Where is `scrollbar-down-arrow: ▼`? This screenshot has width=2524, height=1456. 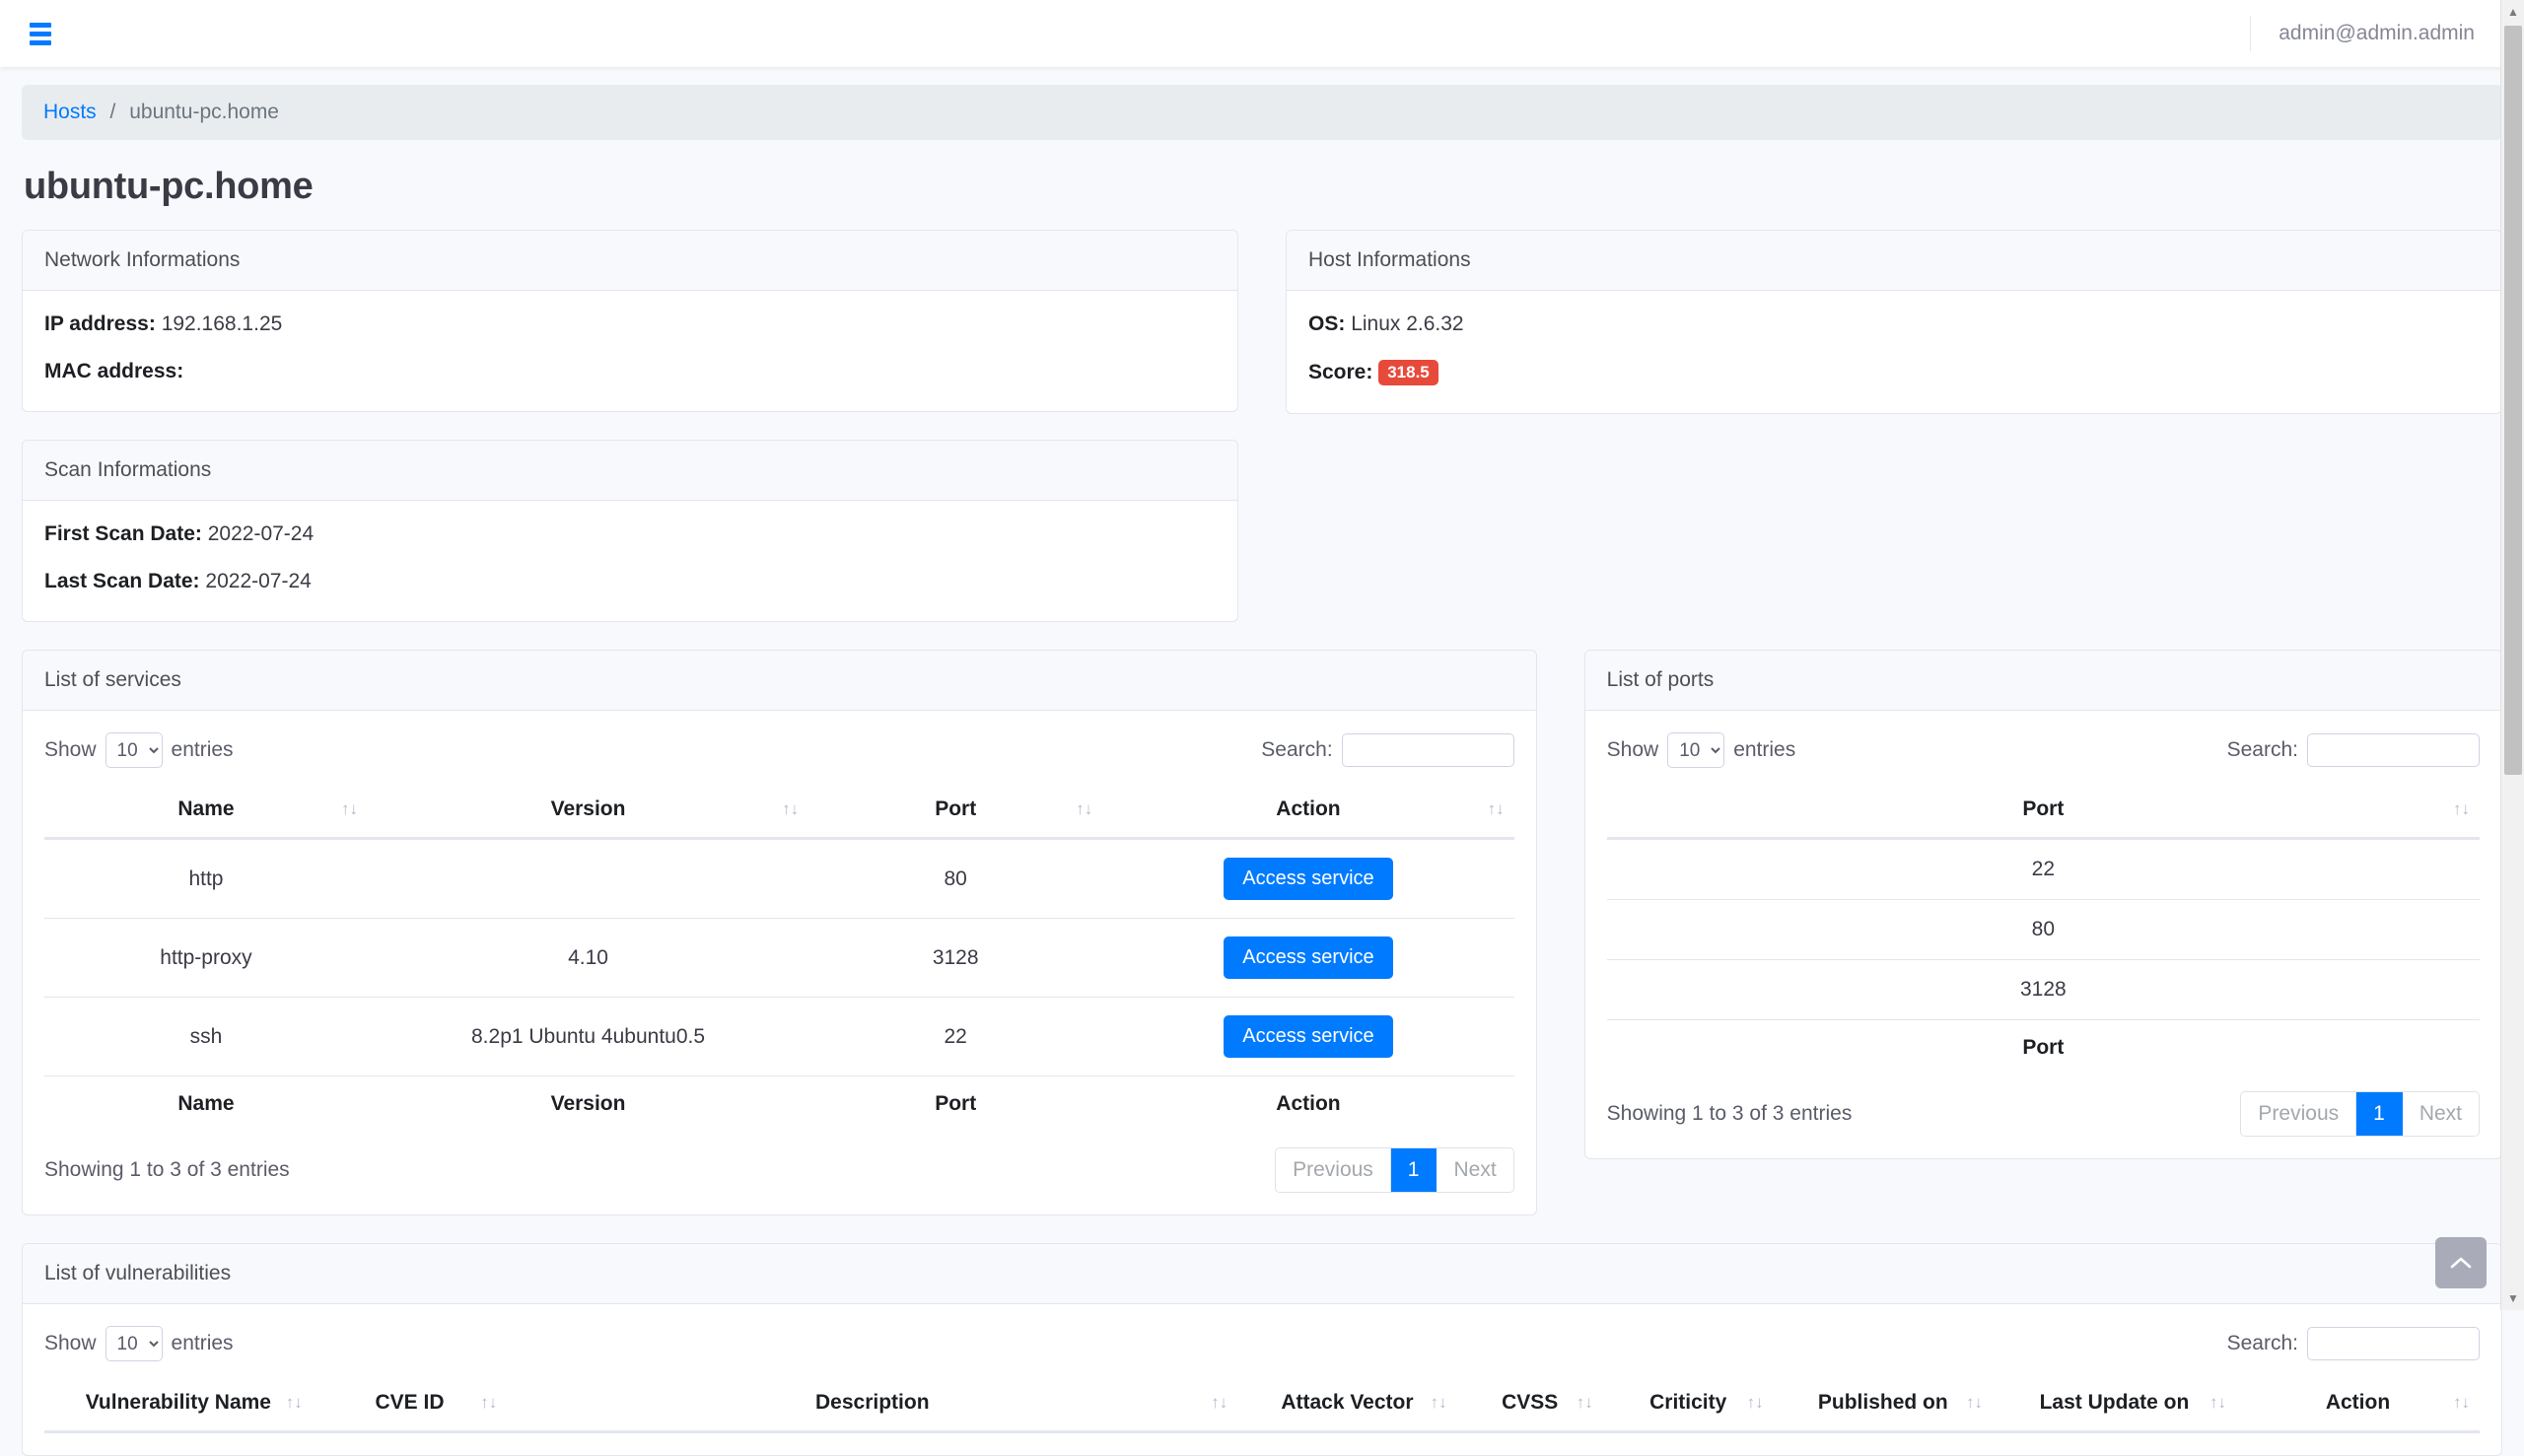 scrollbar-down-arrow: ▼ is located at coordinates (2512, 1298).